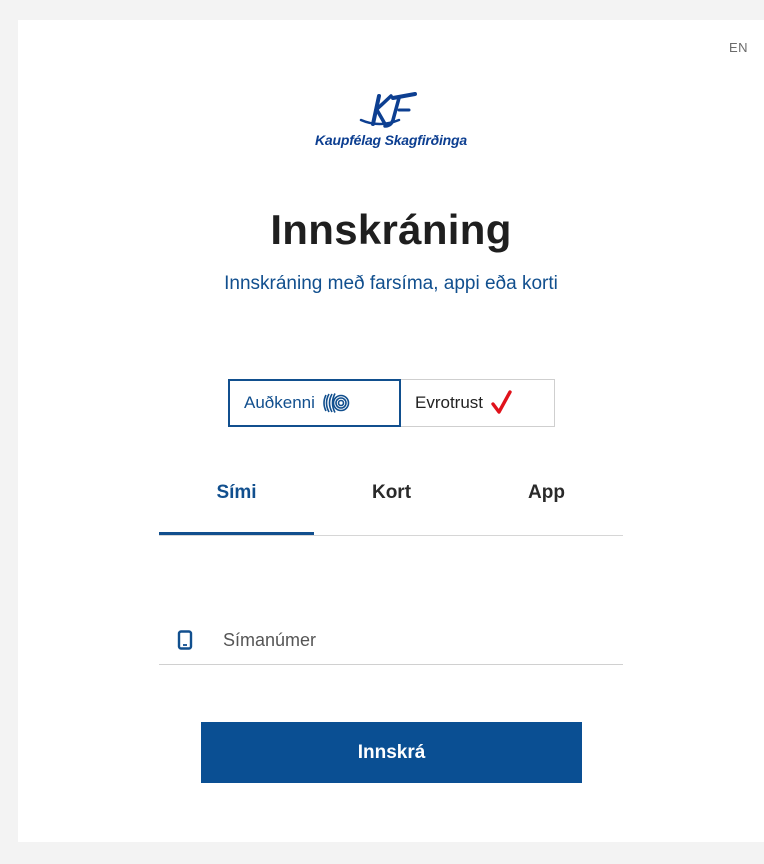  Describe the element at coordinates (236, 507) in the screenshot. I see `tab-simi: Sími` at that location.